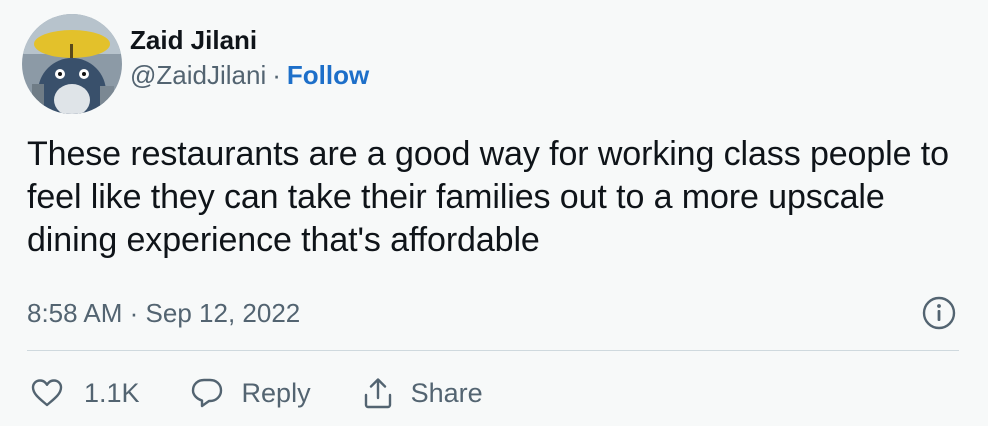 The width and height of the screenshot is (988, 426). I want to click on author-names: Zaid Jilani @ZaidJilani · Follow, so click(249, 58).